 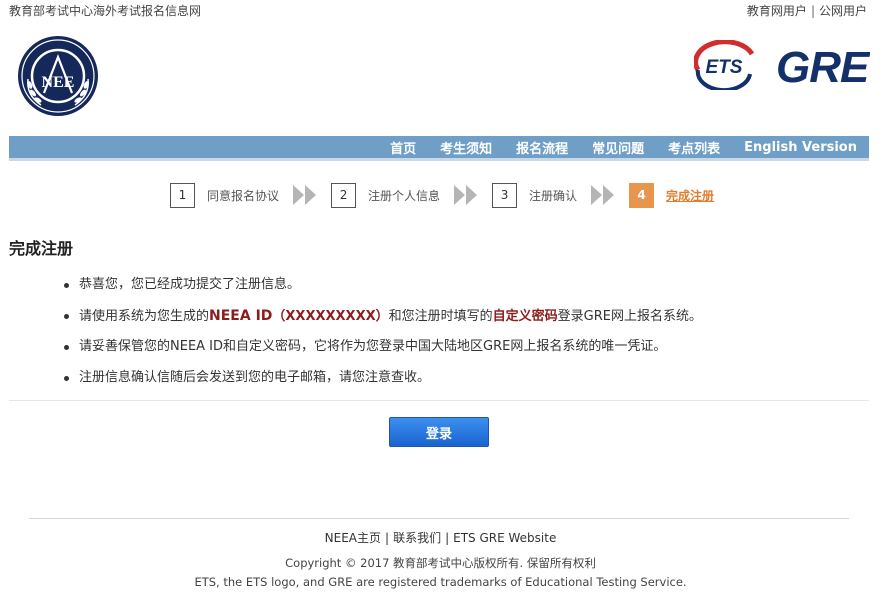 What do you see at coordinates (629, 316) in the screenshot?
I see `login-instruction-post: 登录GRE网上报名系统。` at bounding box center [629, 316].